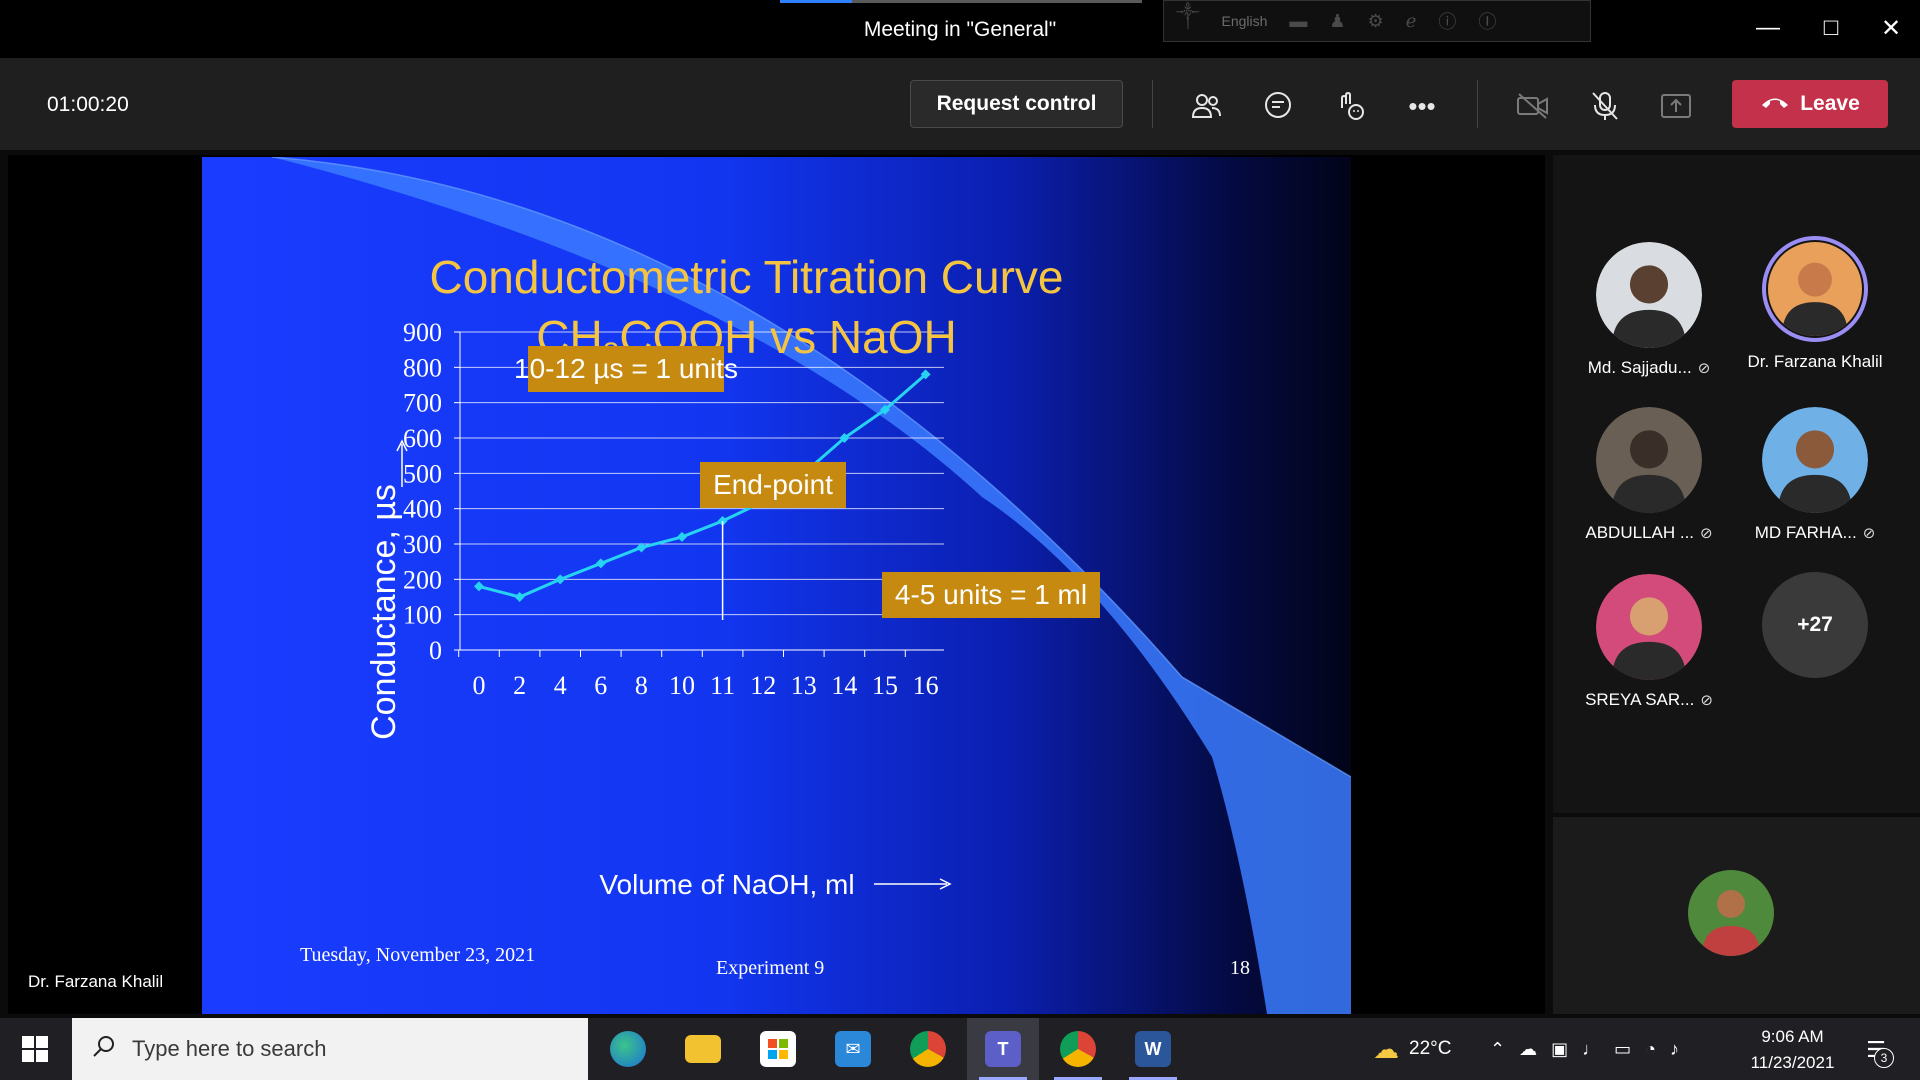  I want to click on taskbar-teams-icon: T, so click(1003, 1049).